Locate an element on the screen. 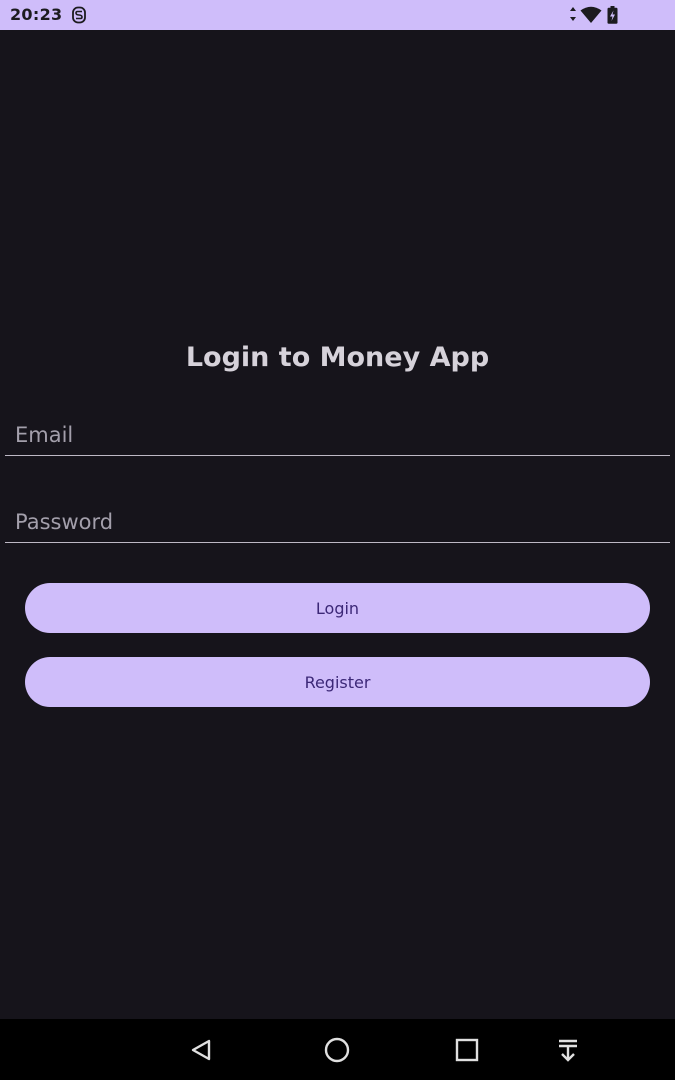  wifi-icon is located at coordinates (591, 14).